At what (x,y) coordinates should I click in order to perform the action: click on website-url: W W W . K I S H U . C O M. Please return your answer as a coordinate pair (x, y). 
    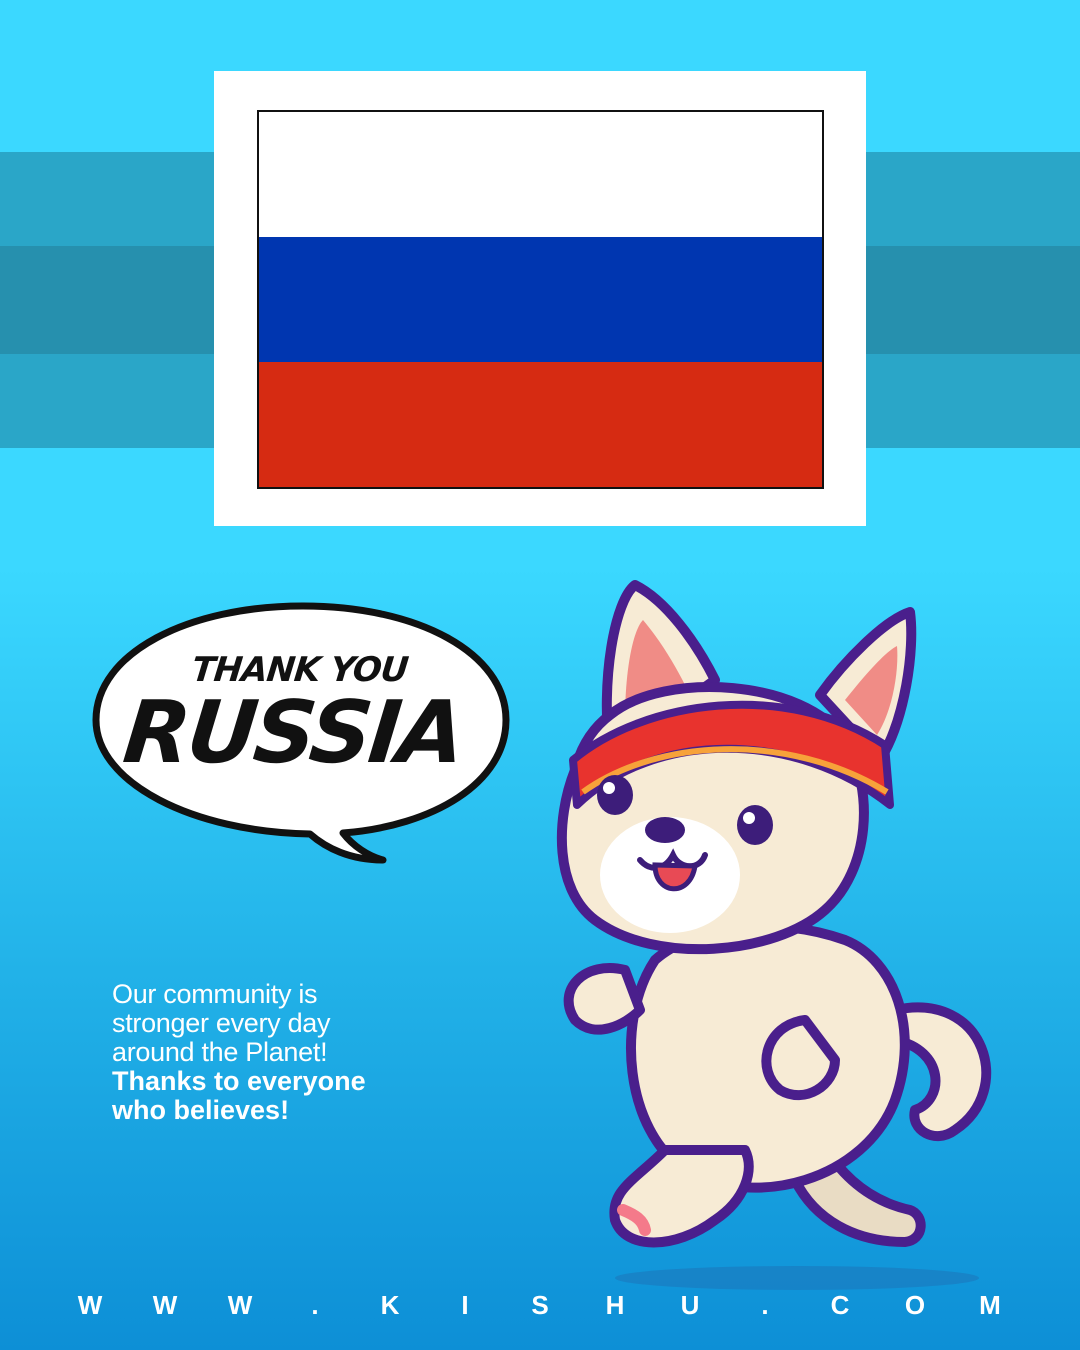
    Looking at the image, I should click on (540, 1305).